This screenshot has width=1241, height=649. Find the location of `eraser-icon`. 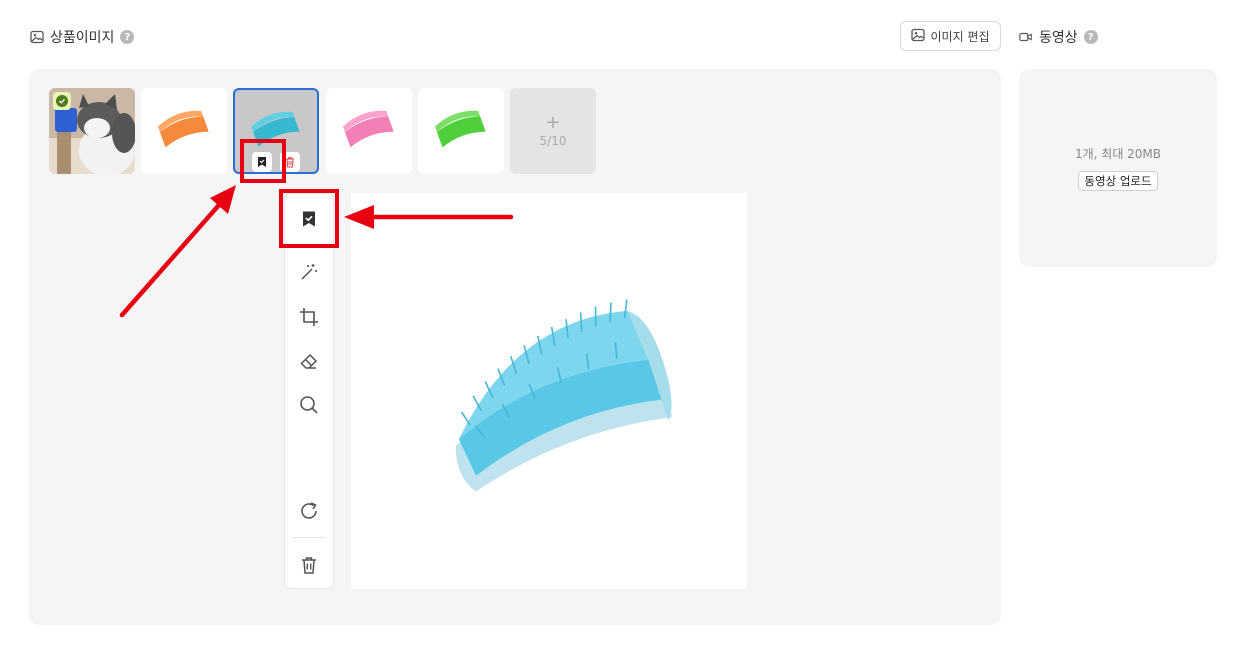

eraser-icon is located at coordinates (309, 361).